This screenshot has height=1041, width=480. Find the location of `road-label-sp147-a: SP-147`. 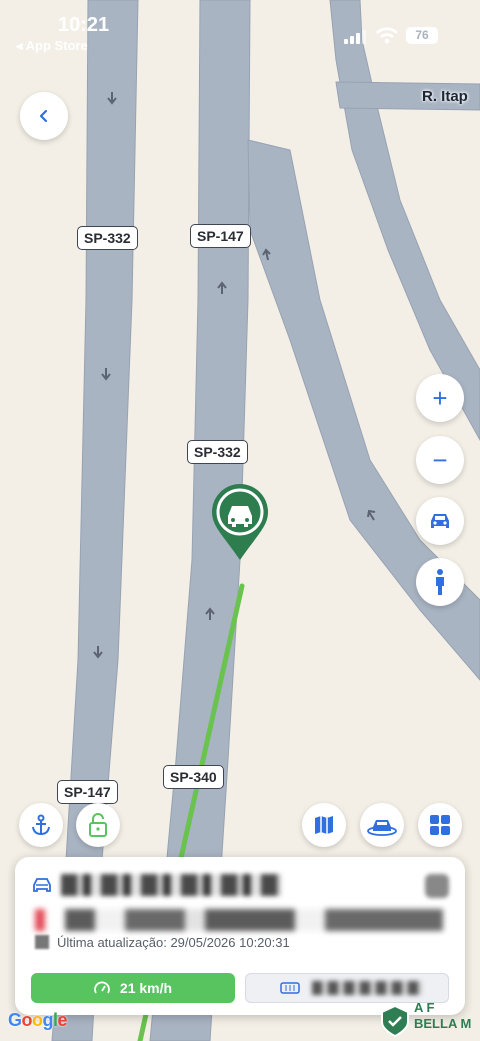

road-label-sp147-a: SP-147 is located at coordinates (220, 236).